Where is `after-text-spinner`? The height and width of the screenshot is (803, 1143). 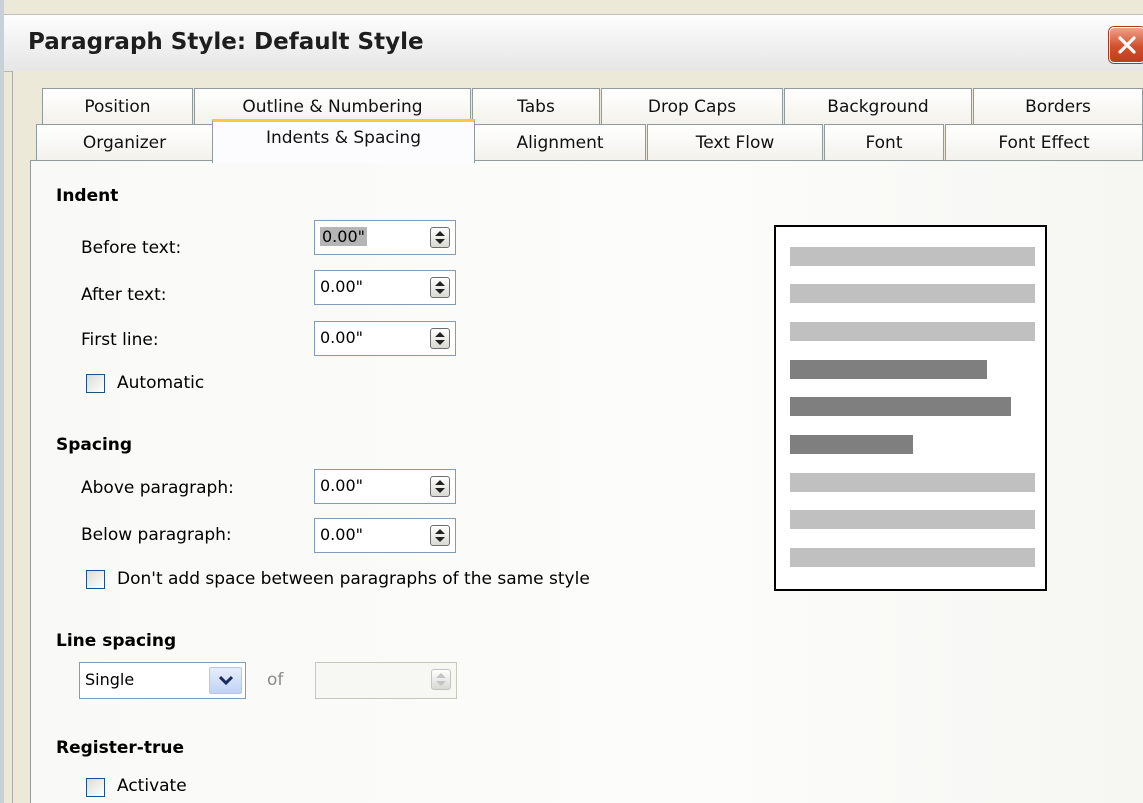
after-text-spinner is located at coordinates (440, 287).